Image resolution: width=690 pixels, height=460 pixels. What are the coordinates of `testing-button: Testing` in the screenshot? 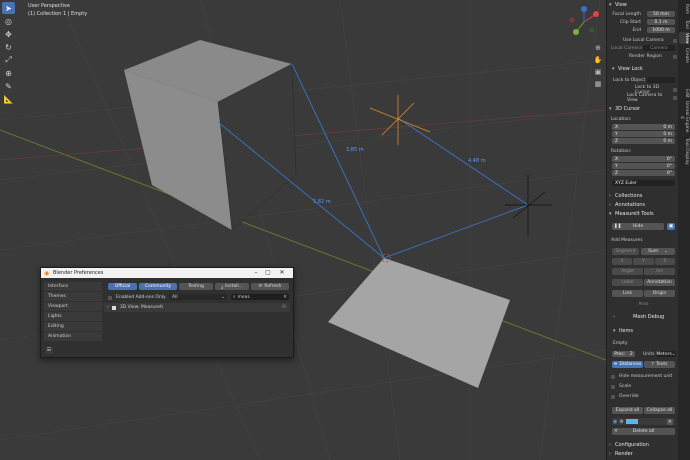 It's located at (196, 286).